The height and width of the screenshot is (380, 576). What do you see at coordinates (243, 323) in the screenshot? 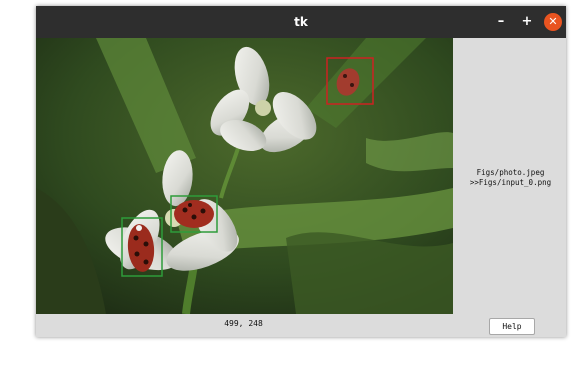
I see `cursor-coordinates: 499, 248` at bounding box center [243, 323].